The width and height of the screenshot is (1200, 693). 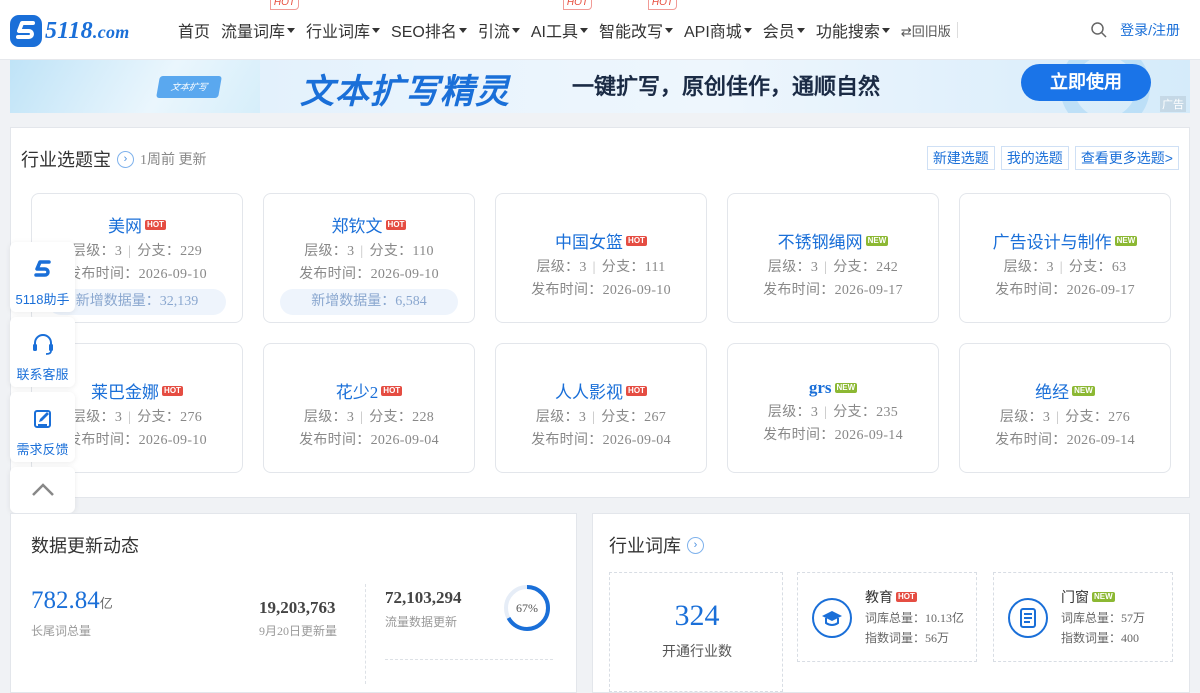 What do you see at coordinates (847, 32) in the screenshot?
I see `nav-item-label: 功能搜索` at bounding box center [847, 32].